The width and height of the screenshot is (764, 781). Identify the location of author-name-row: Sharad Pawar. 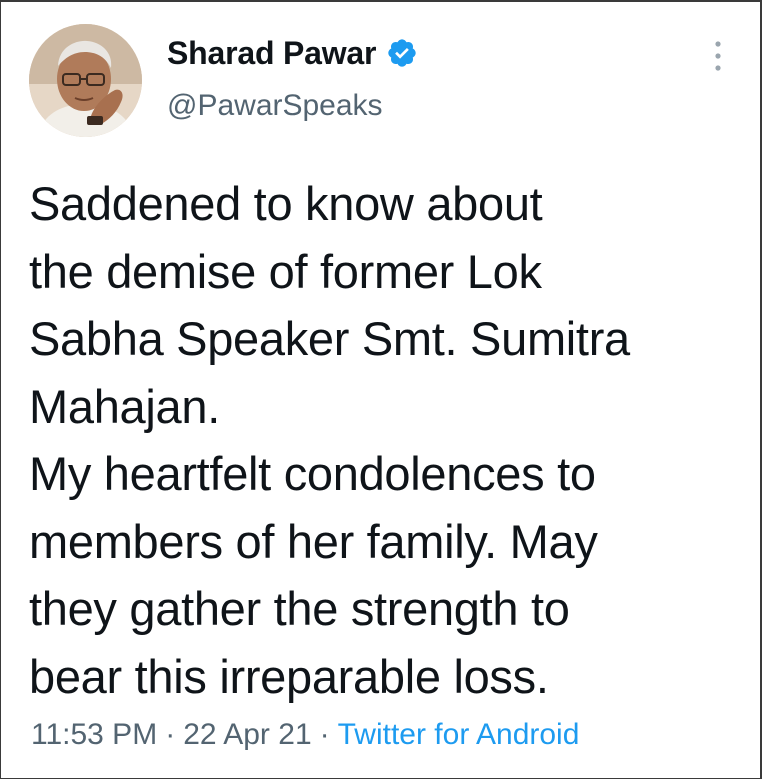
(292, 53).